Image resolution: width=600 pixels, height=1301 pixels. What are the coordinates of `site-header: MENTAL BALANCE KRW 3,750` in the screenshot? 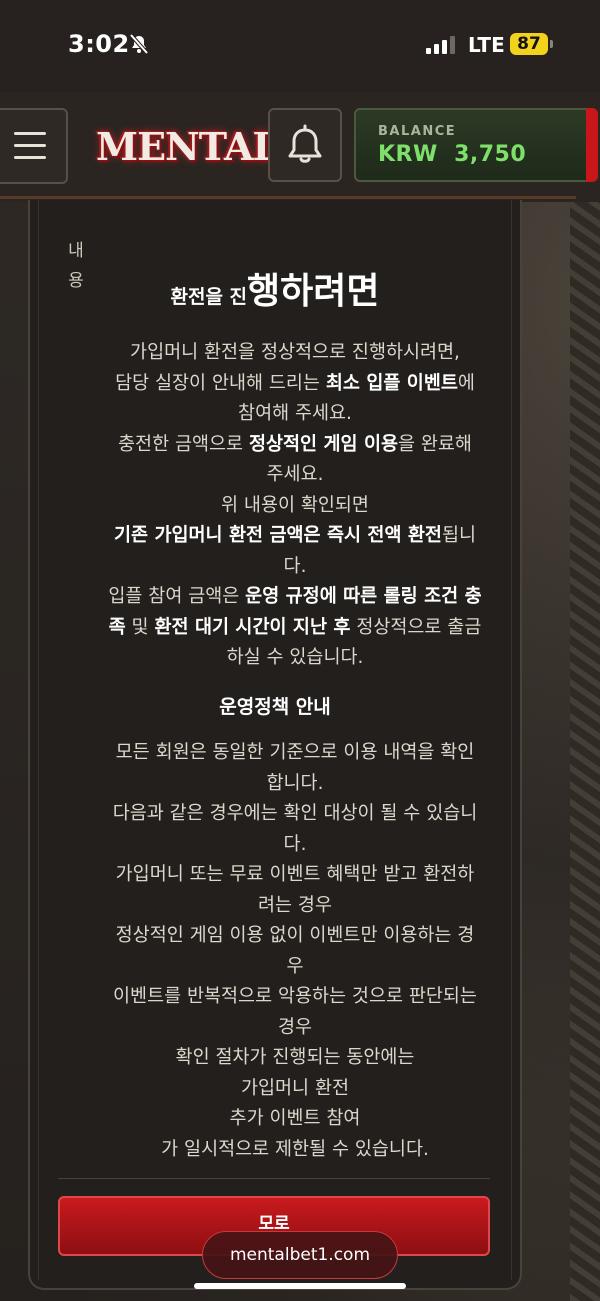 It's located at (300, 147).